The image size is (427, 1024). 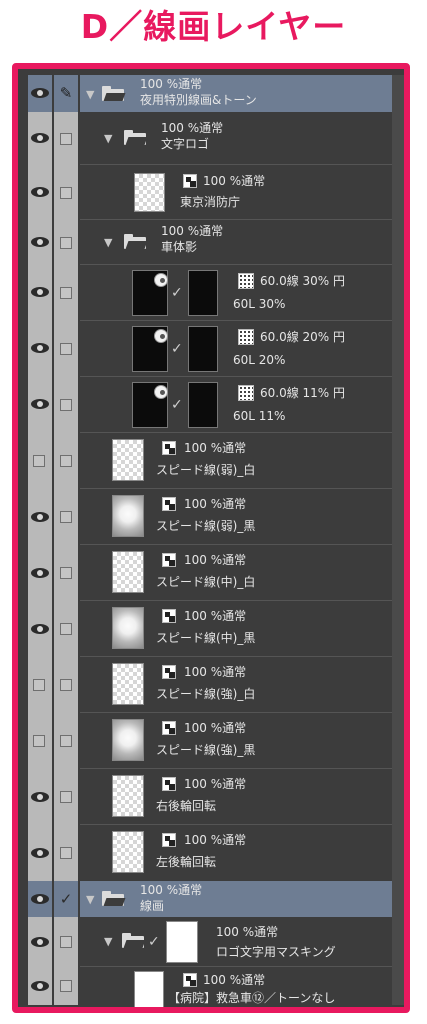 What do you see at coordinates (210, 242) in the screenshot?
I see `layer-row-folder: ▼ 100 %通常 車体影` at bounding box center [210, 242].